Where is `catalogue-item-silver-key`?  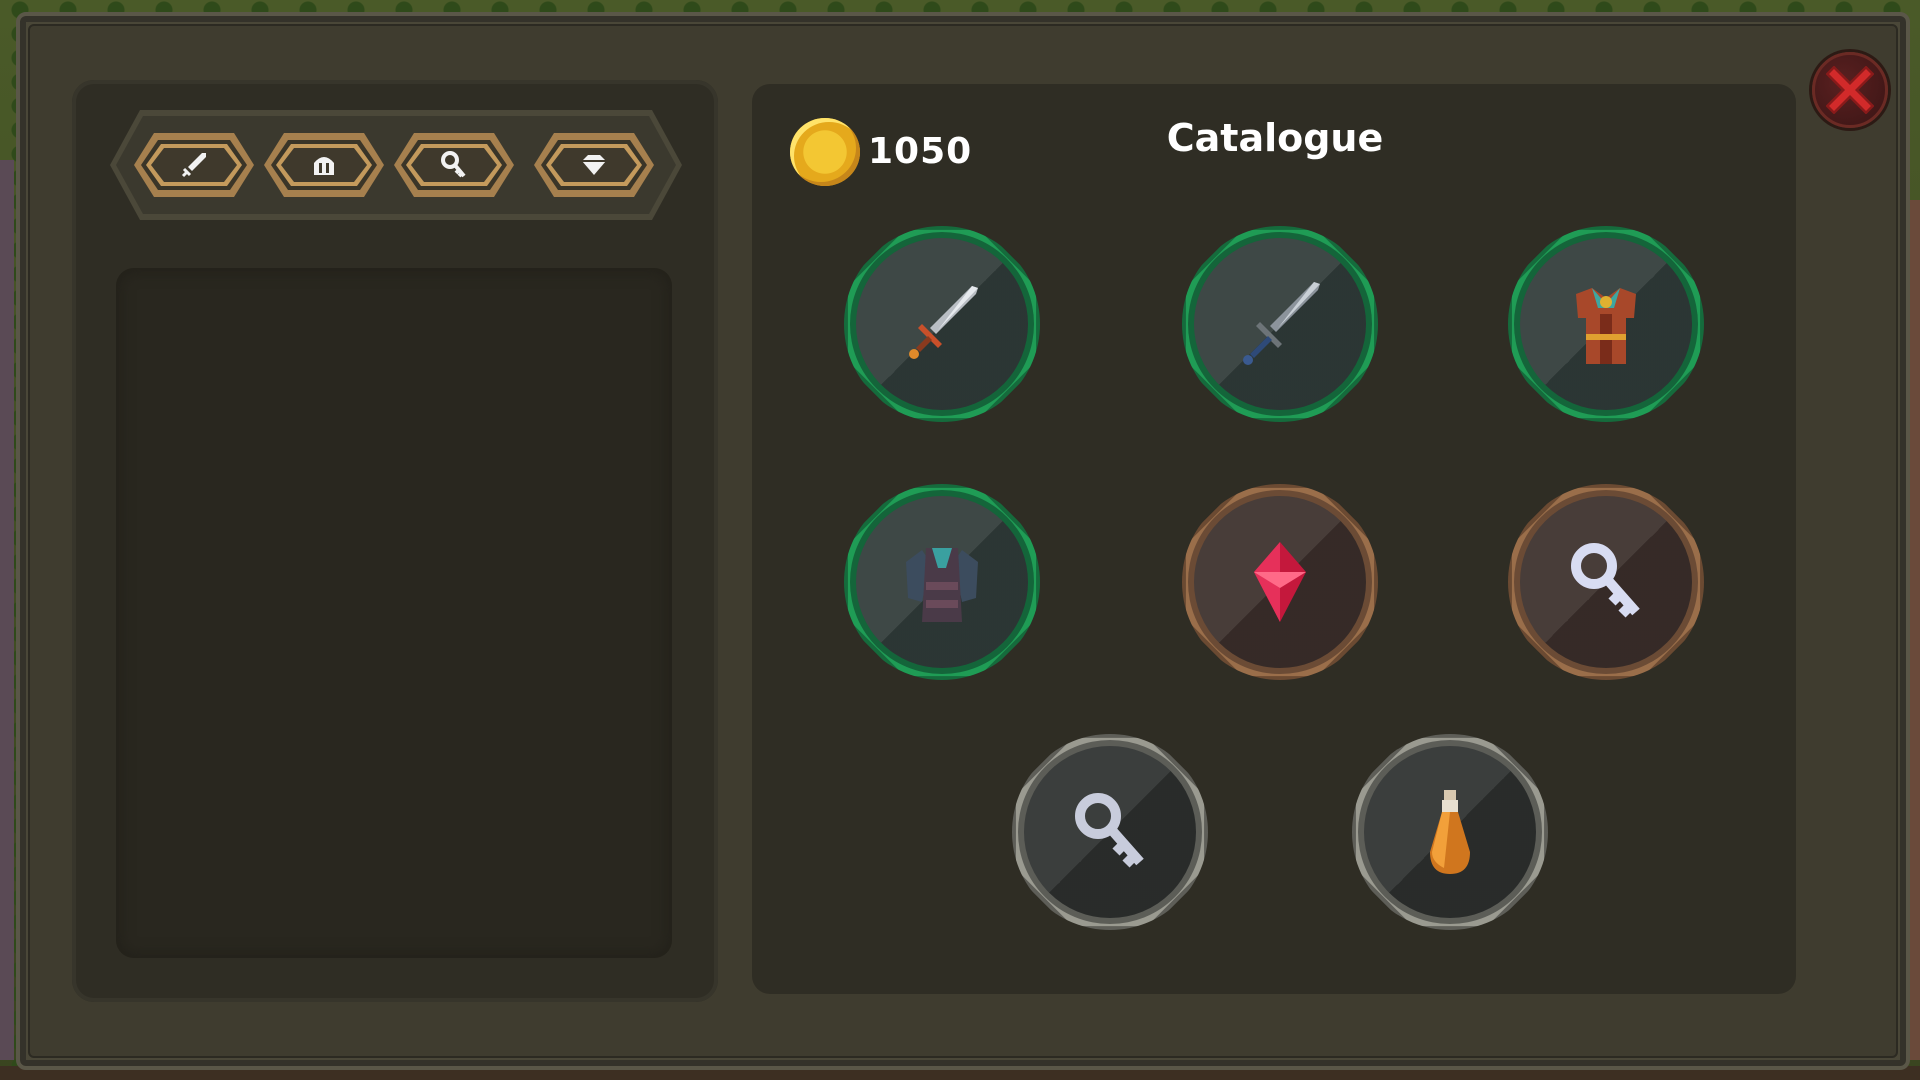 catalogue-item-silver-key is located at coordinates (1606, 582).